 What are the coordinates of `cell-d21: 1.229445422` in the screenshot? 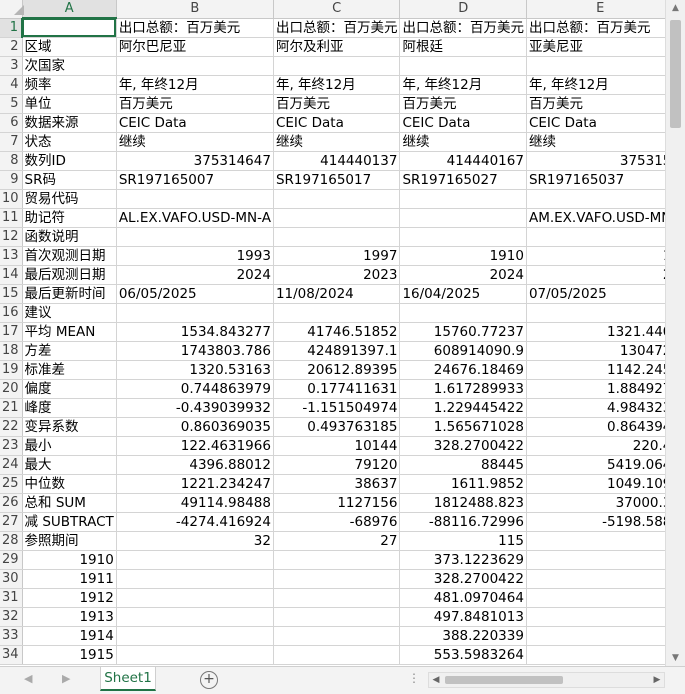 It's located at (463, 408).